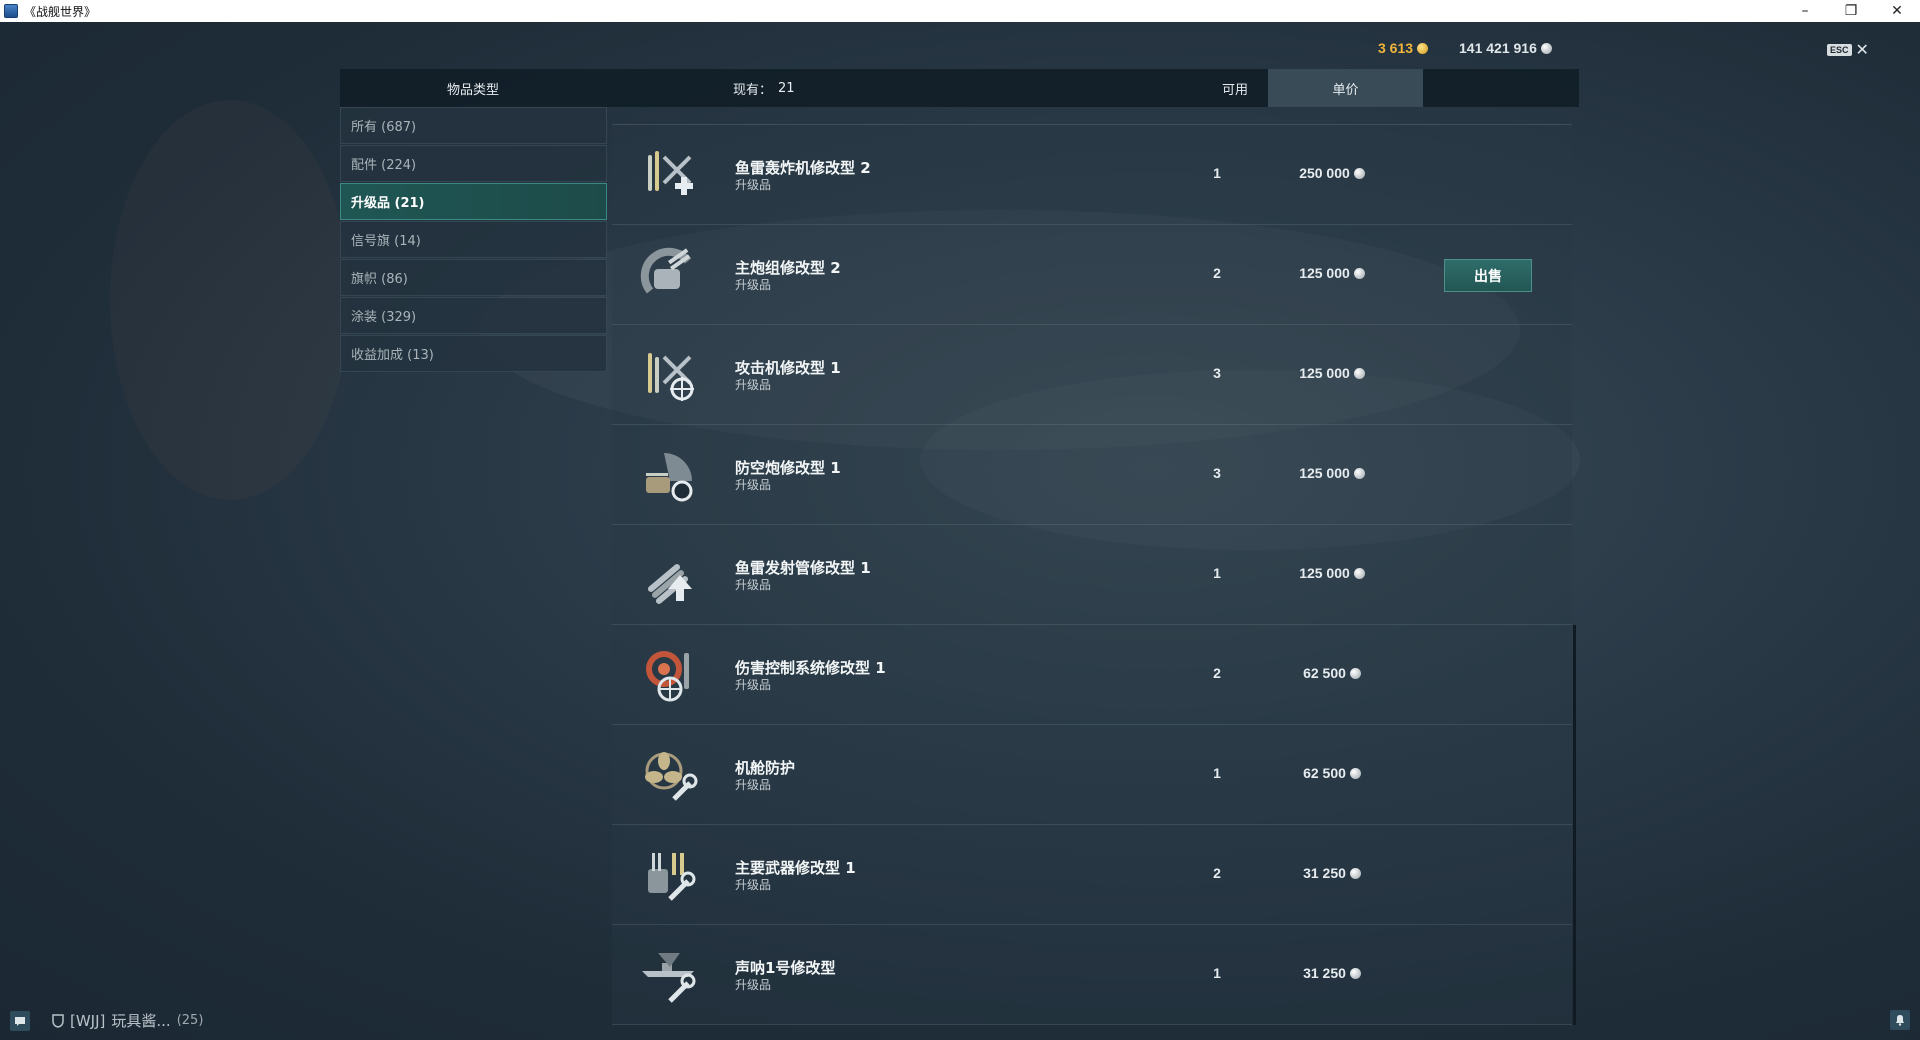 This screenshot has height=1040, width=1920. What do you see at coordinates (803, 168) in the screenshot?
I see `item-name: 鱼雷轰炸机修改型 2` at bounding box center [803, 168].